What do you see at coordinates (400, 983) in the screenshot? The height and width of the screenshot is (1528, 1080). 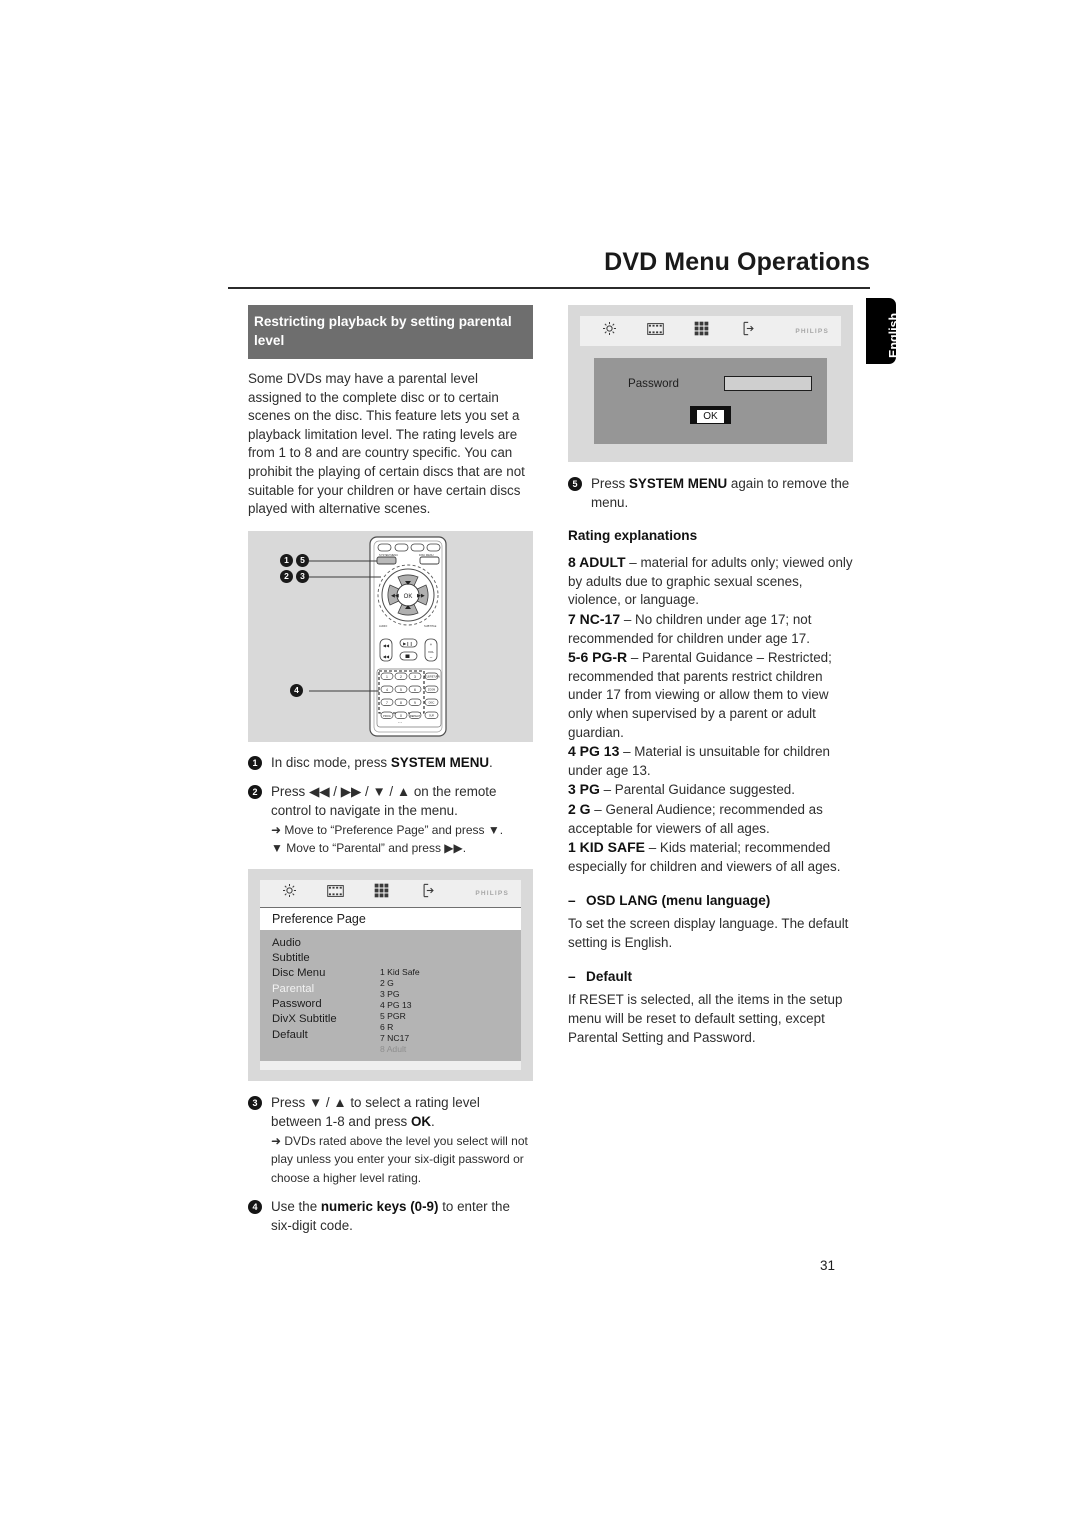 I see `osd-rating-2: 2 G` at bounding box center [400, 983].